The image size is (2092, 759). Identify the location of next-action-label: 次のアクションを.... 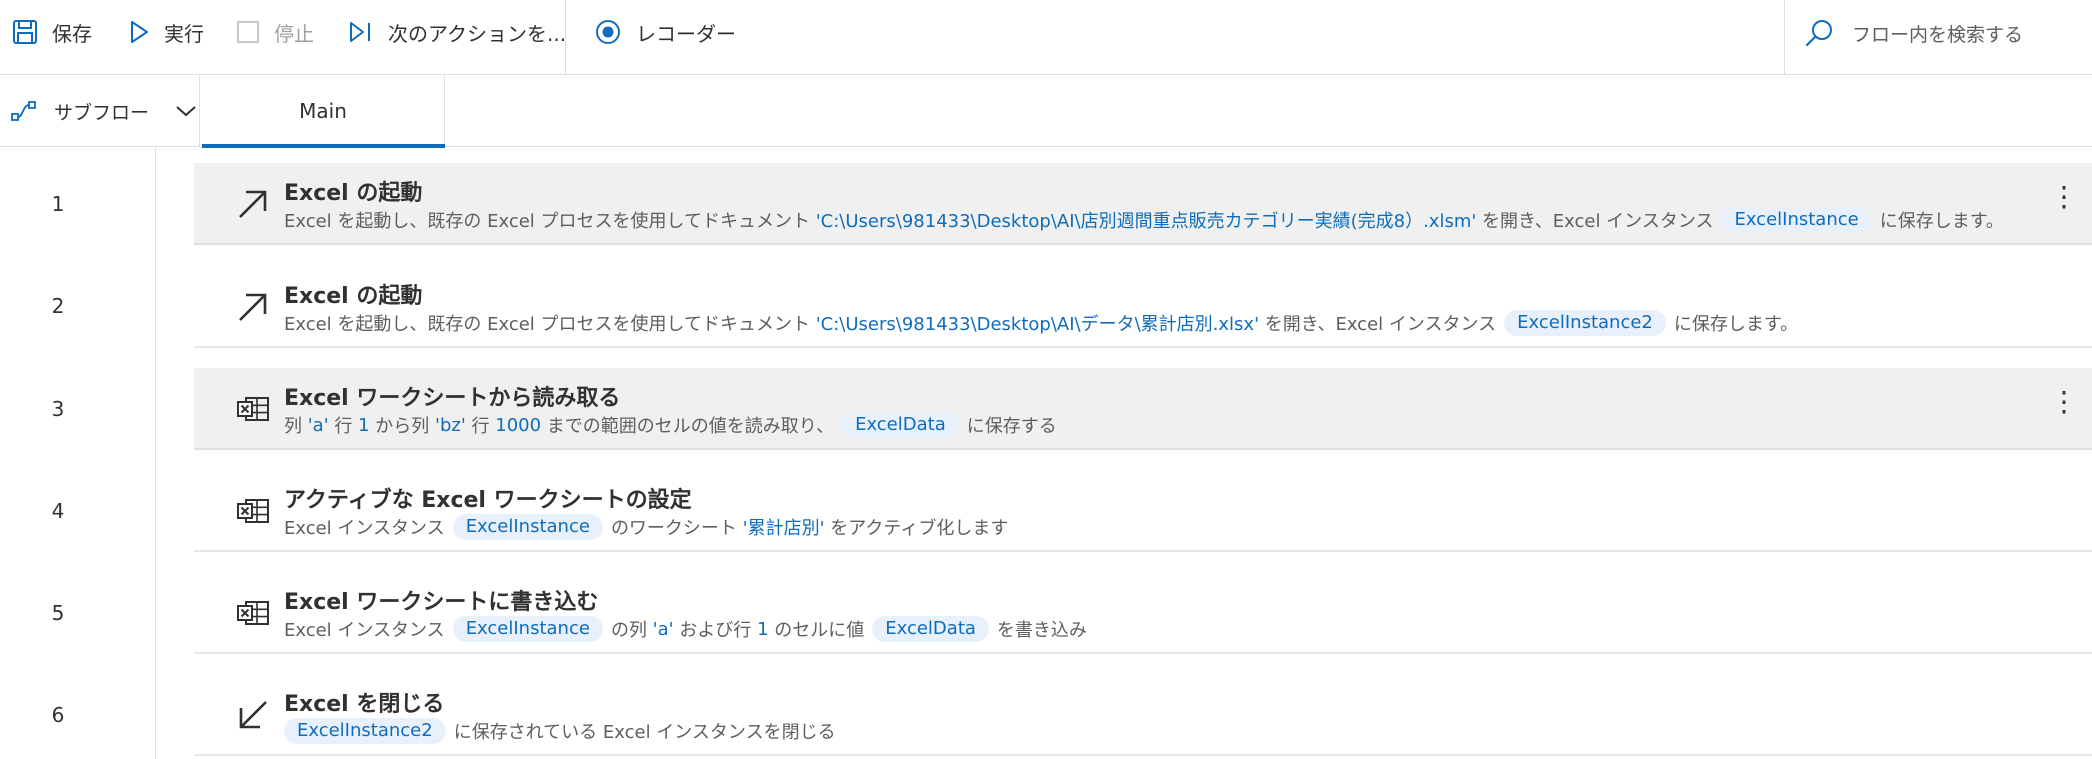
(477, 33).